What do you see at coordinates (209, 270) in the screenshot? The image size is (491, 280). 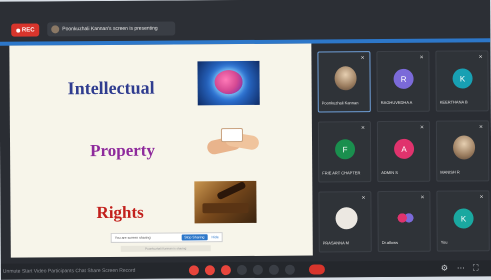 I see `video-off-icon` at bounding box center [209, 270].